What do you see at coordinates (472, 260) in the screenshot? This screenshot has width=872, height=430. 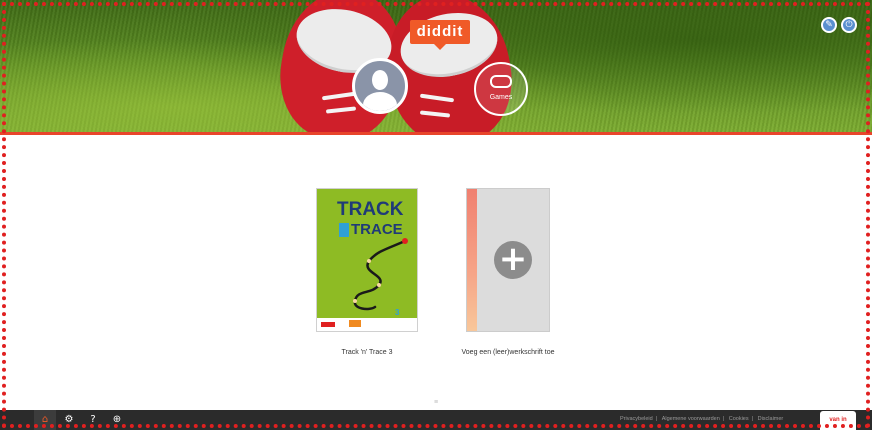 I see `add-cover-spine` at bounding box center [472, 260].